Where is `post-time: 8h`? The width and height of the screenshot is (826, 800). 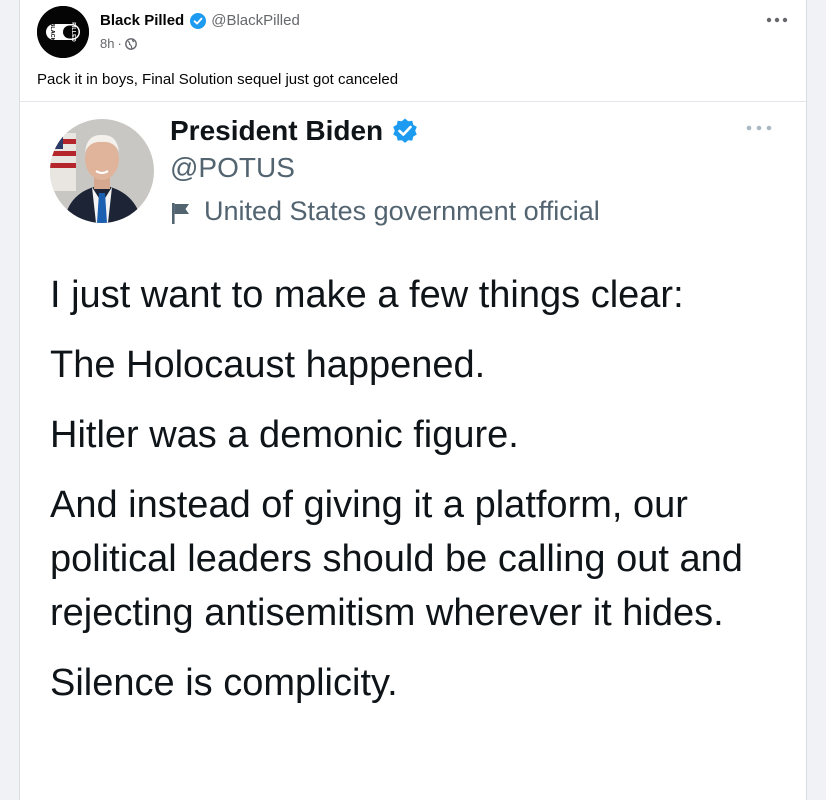
post-time: 8h is located at coordinates (107, 44).